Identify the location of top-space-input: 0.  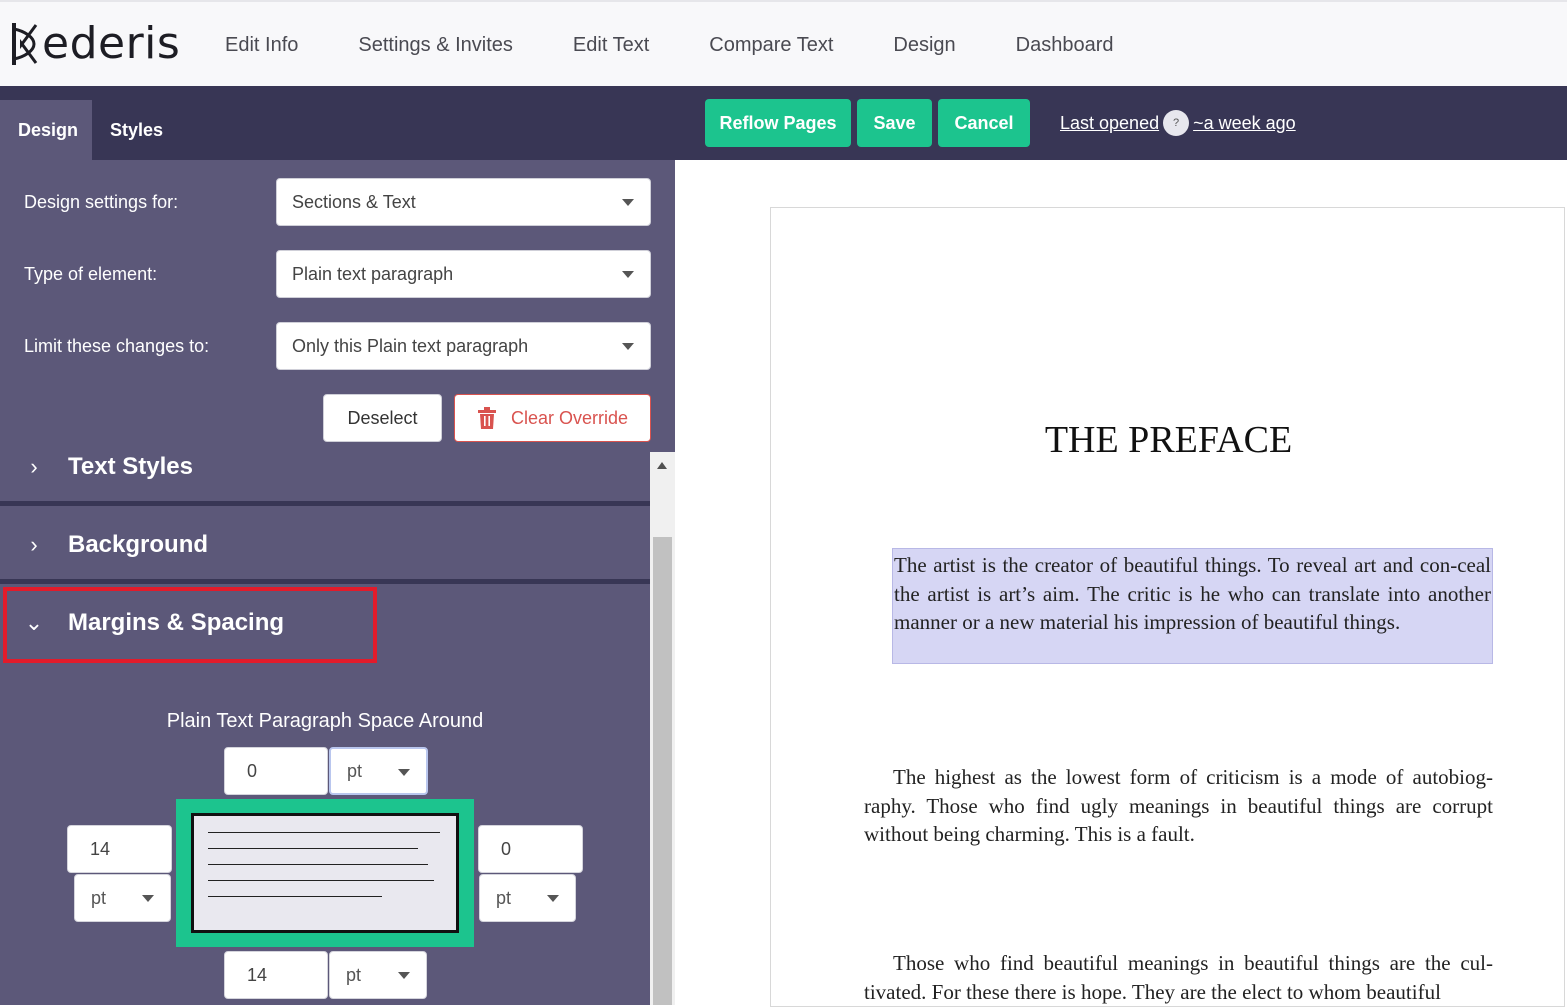
(276, 771).